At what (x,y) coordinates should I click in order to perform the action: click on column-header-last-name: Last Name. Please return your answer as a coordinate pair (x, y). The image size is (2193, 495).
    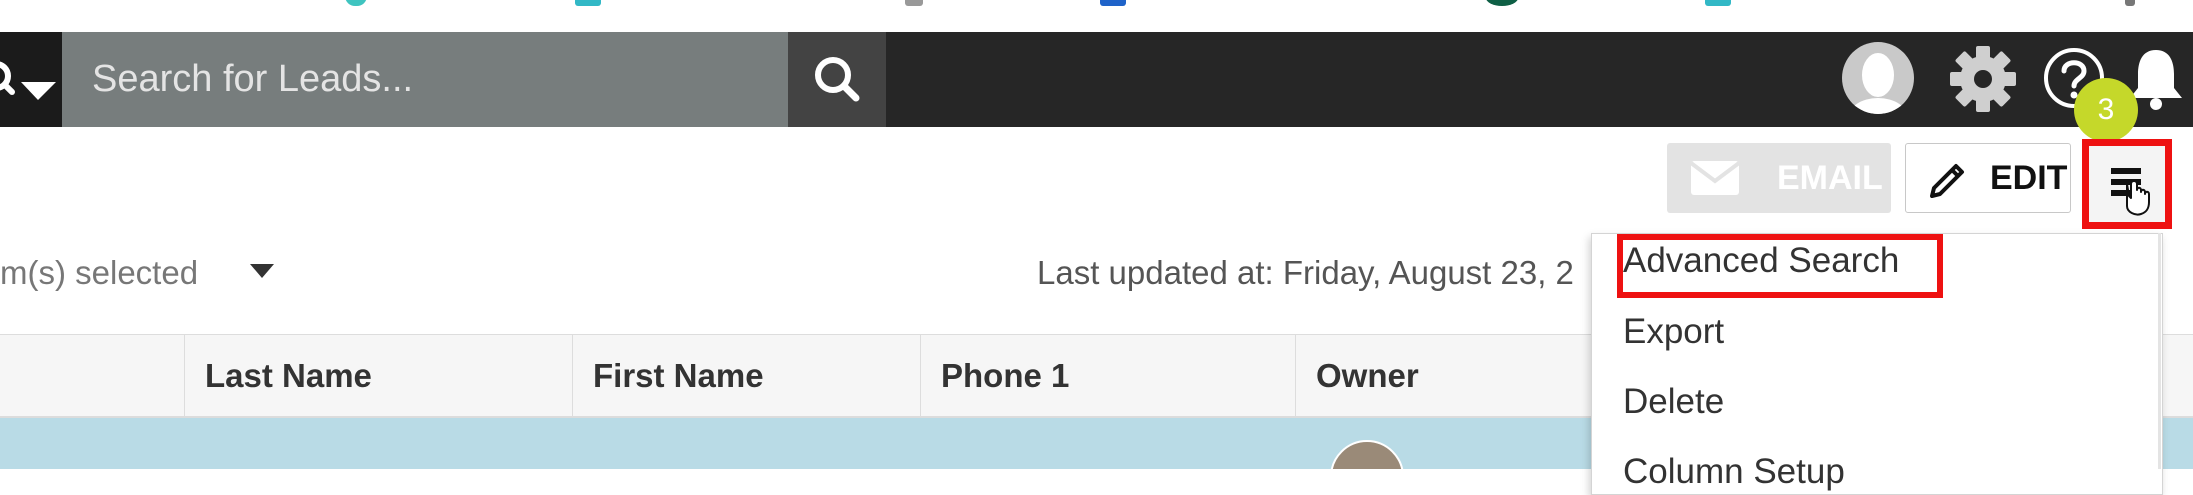
    Looking at the image, I should click on (378, 376).